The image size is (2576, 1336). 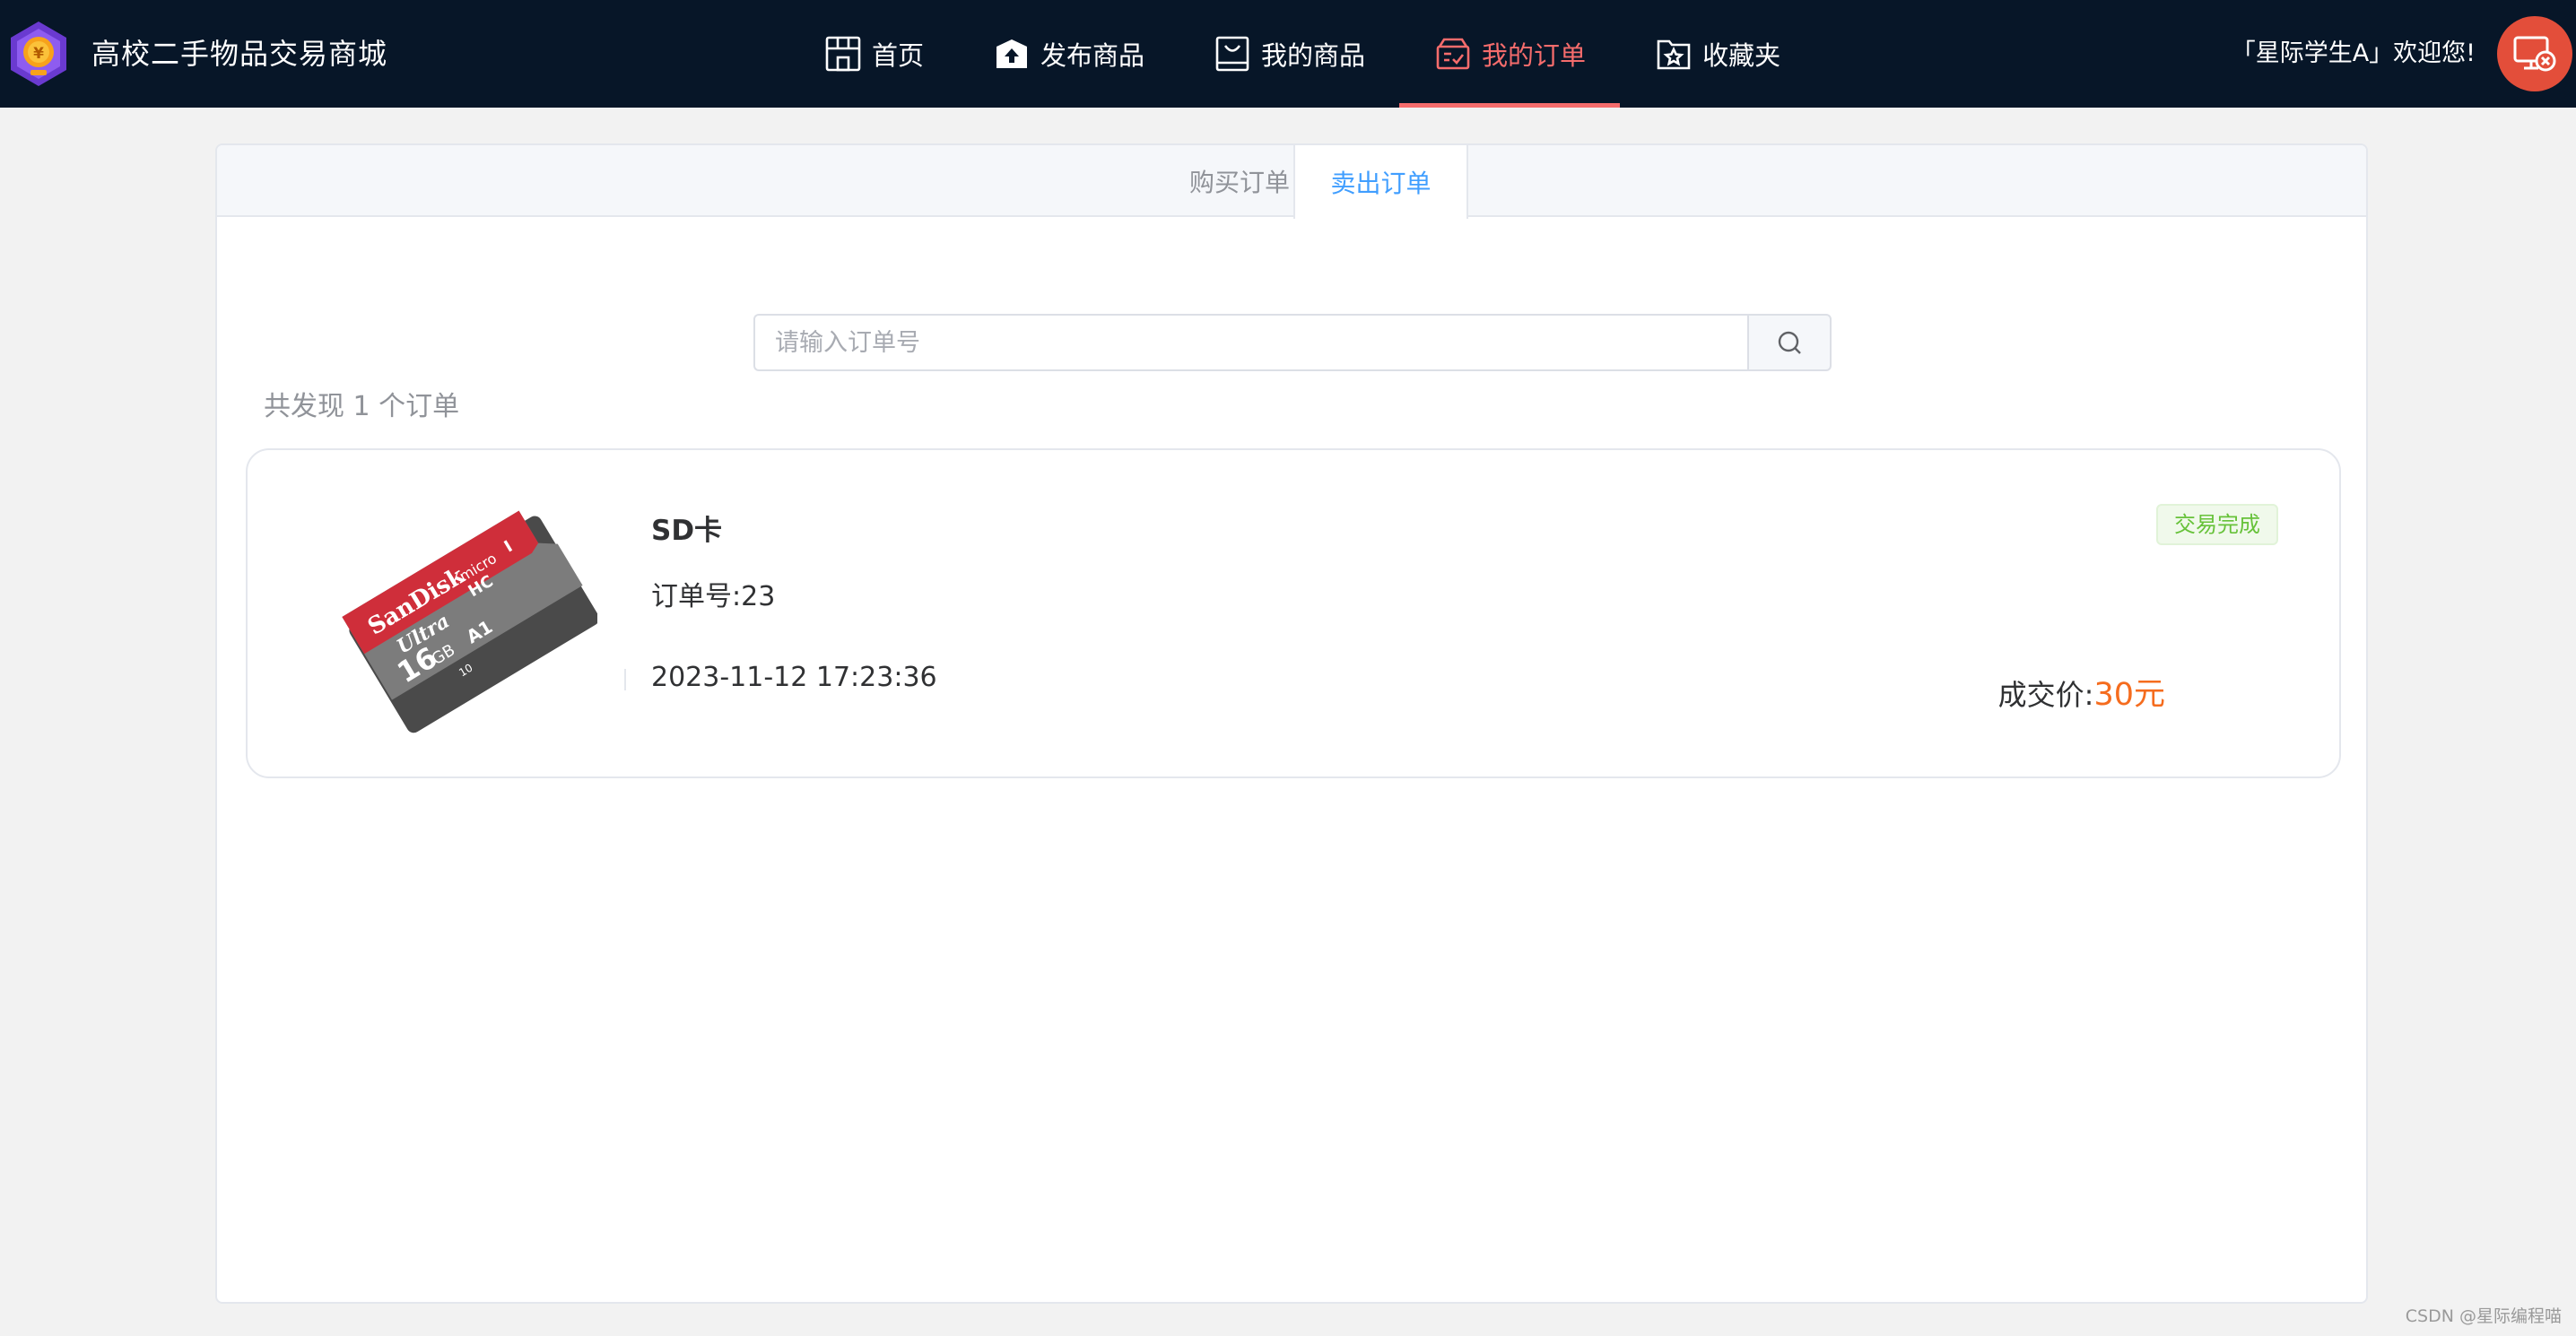 What do you see at coordinates (2217, 524) in the screenshot?
I see `status-badge: 交易完成` at bounding box center [2217, 524].